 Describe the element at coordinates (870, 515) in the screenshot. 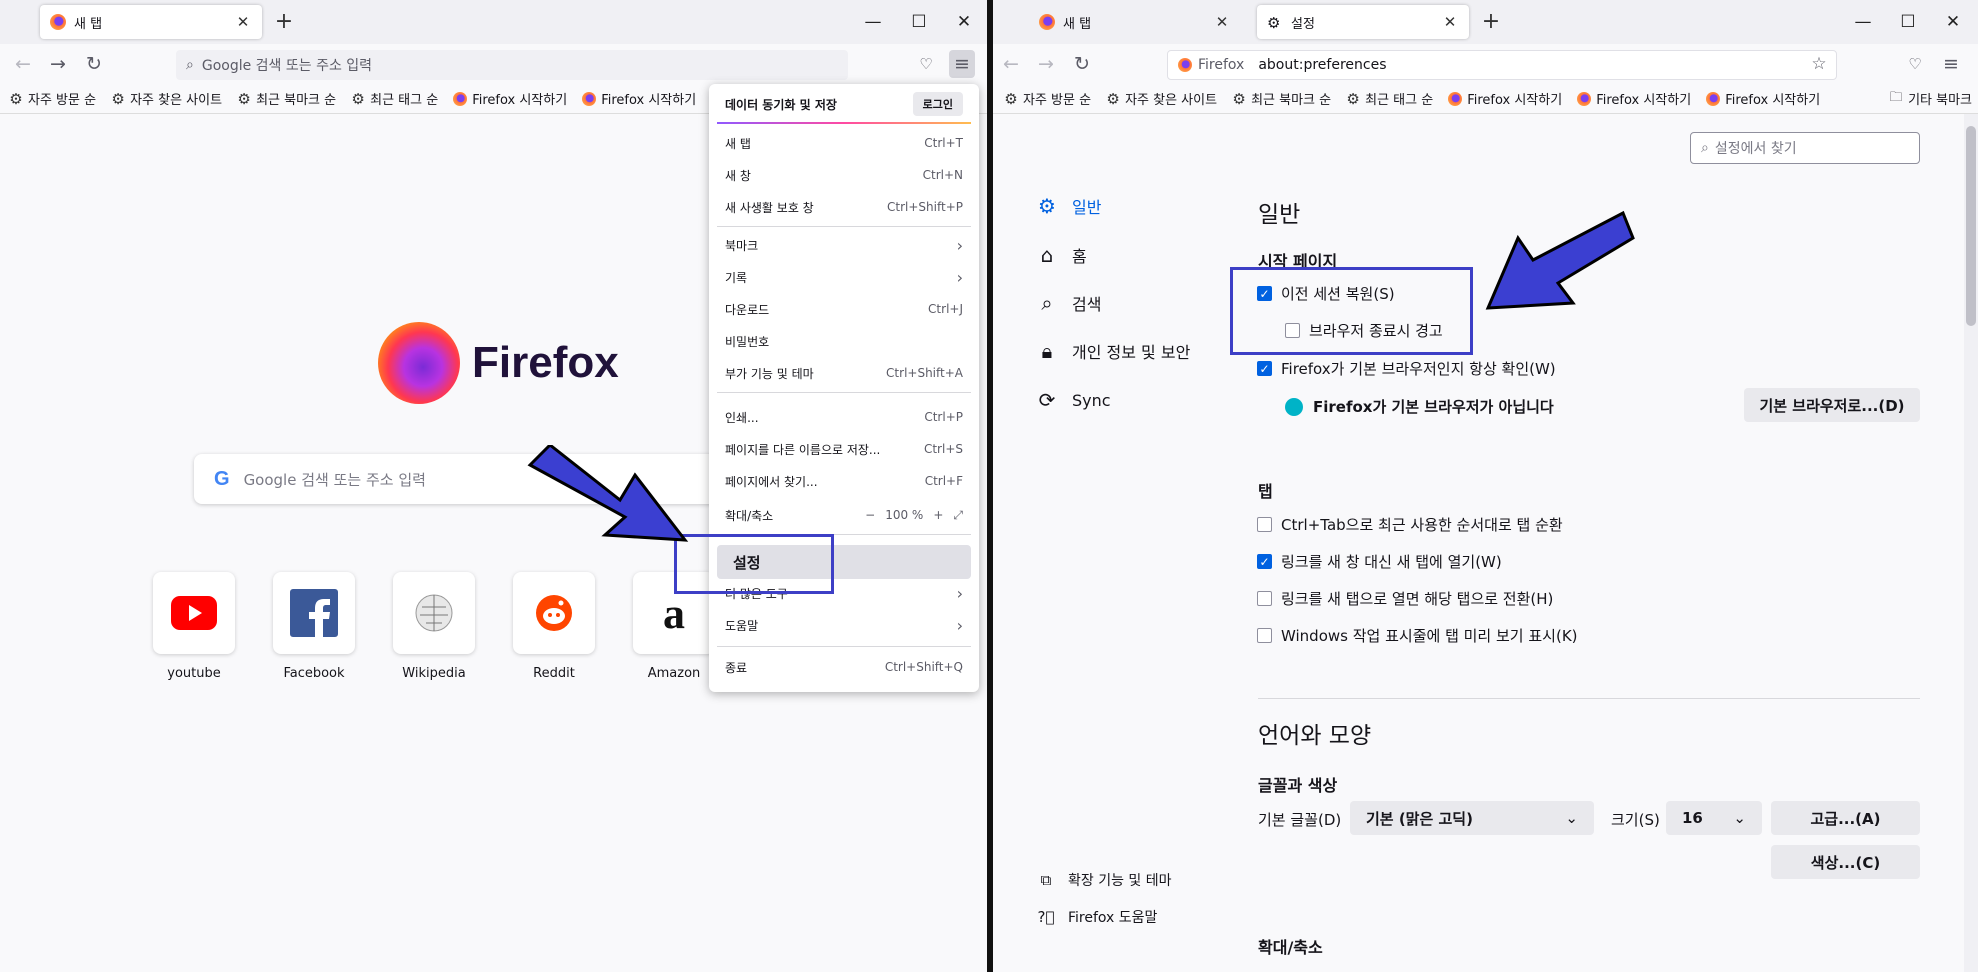

I see `zoom-out-button: −` at that location.